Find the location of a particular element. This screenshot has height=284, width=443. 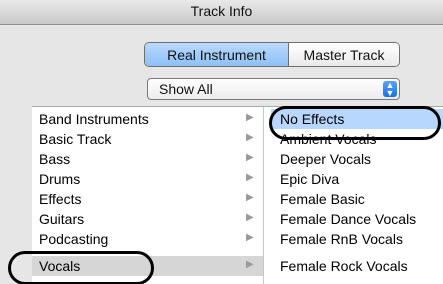

category-label: Vocals is located at coordinates (60, 266).